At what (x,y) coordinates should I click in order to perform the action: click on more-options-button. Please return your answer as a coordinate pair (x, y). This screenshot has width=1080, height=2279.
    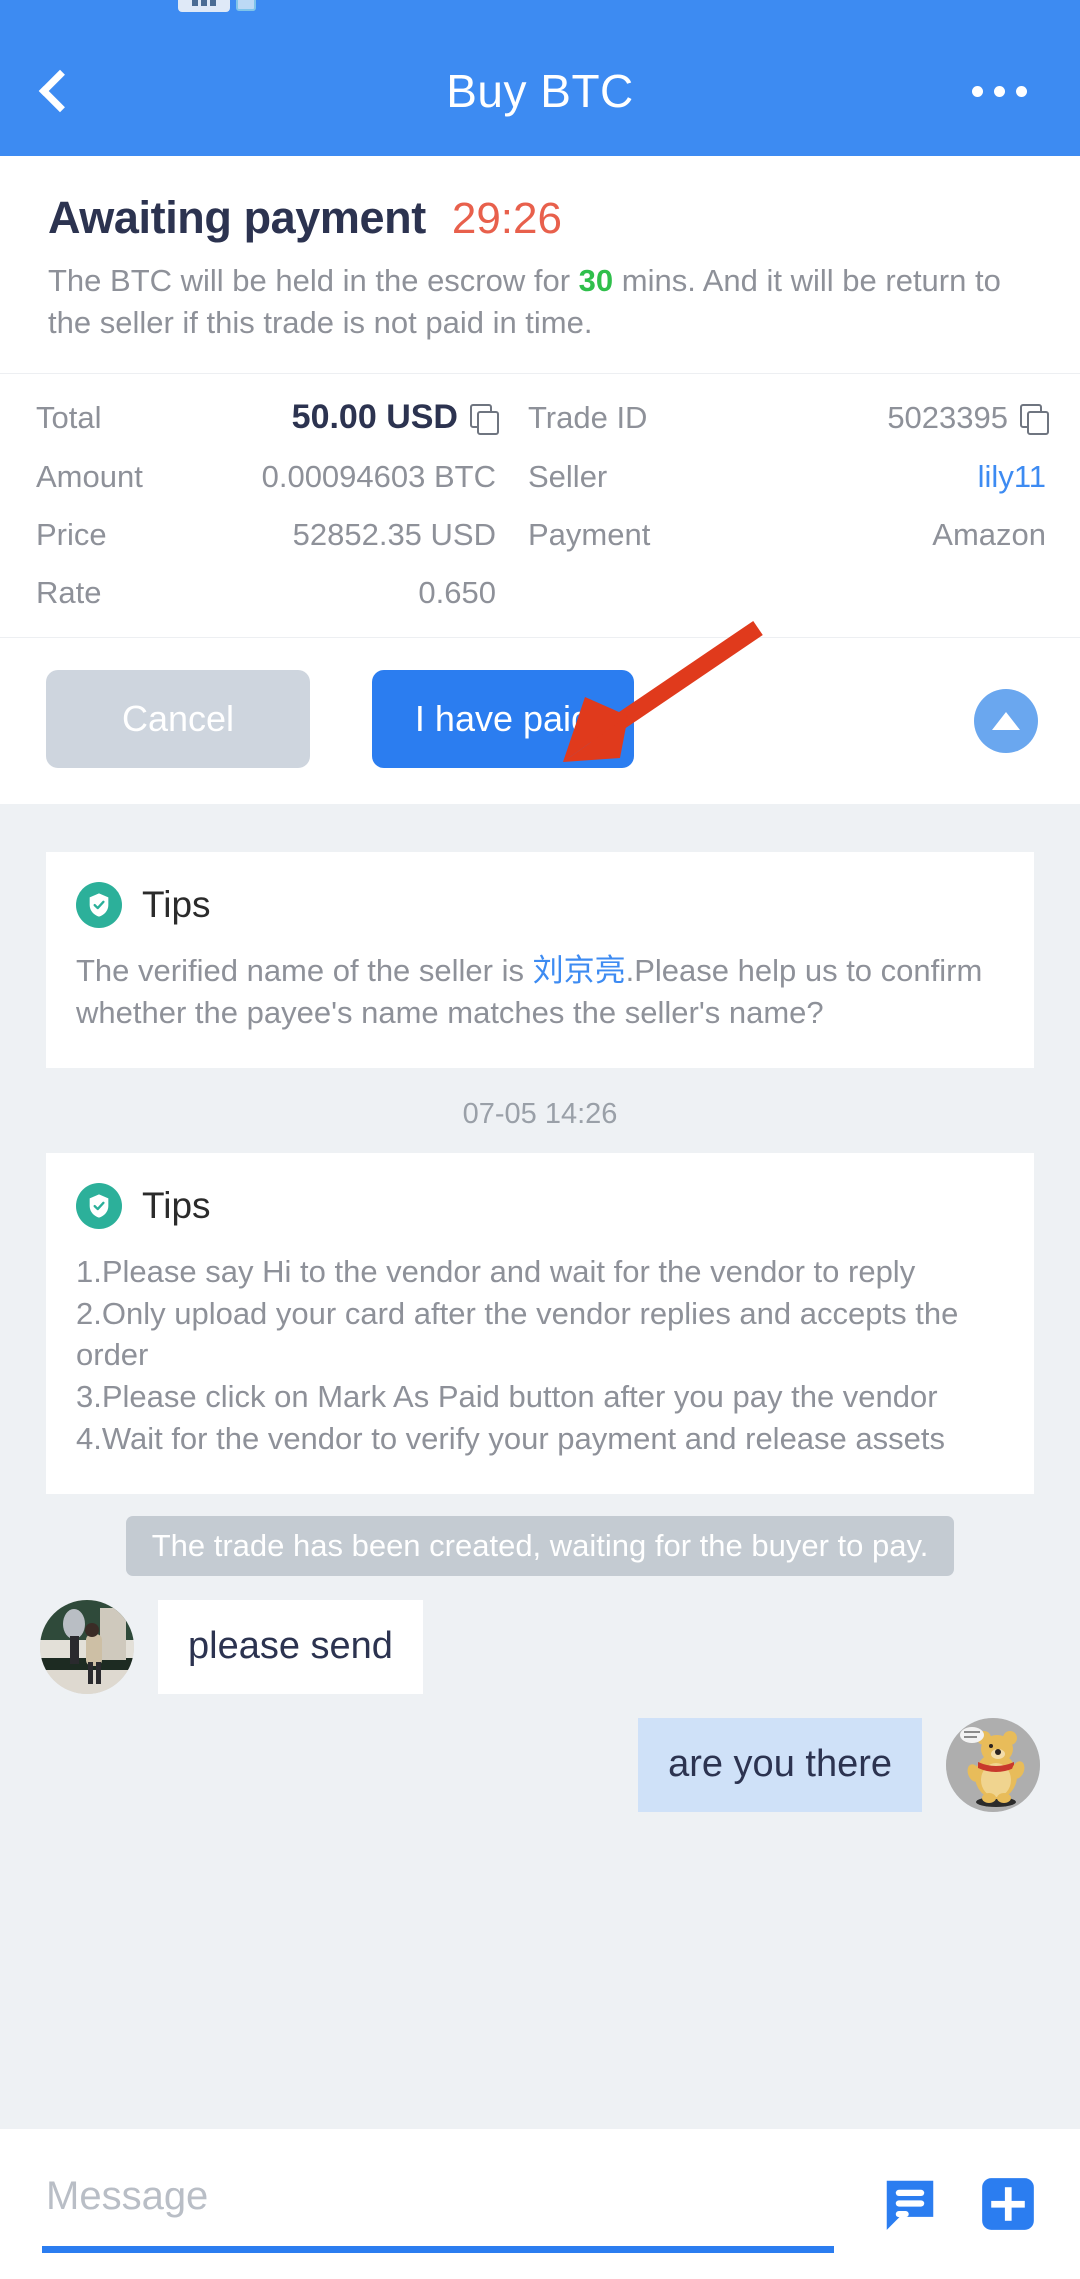
    Looking at the image, I should click on (999, 91).